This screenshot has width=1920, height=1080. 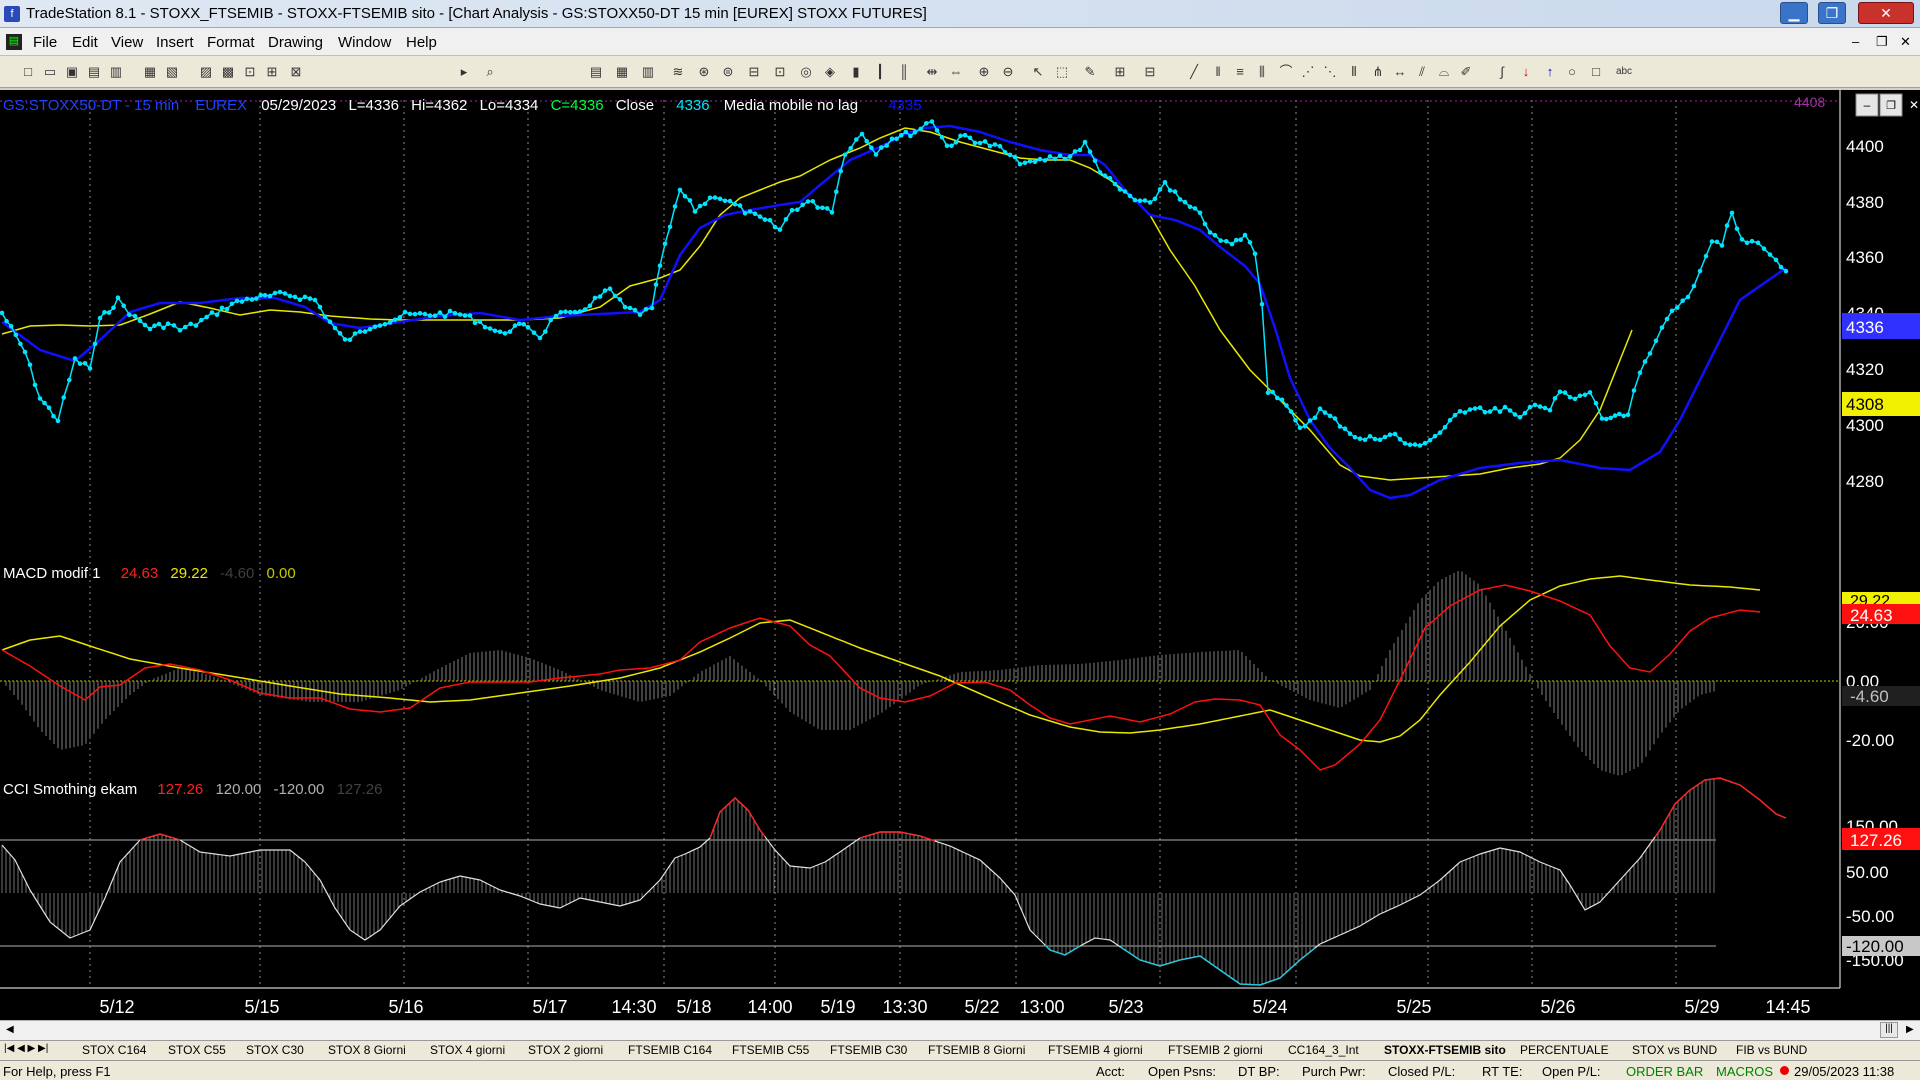 I want to click on save-icon: ▣, so click(x=72, y=72).